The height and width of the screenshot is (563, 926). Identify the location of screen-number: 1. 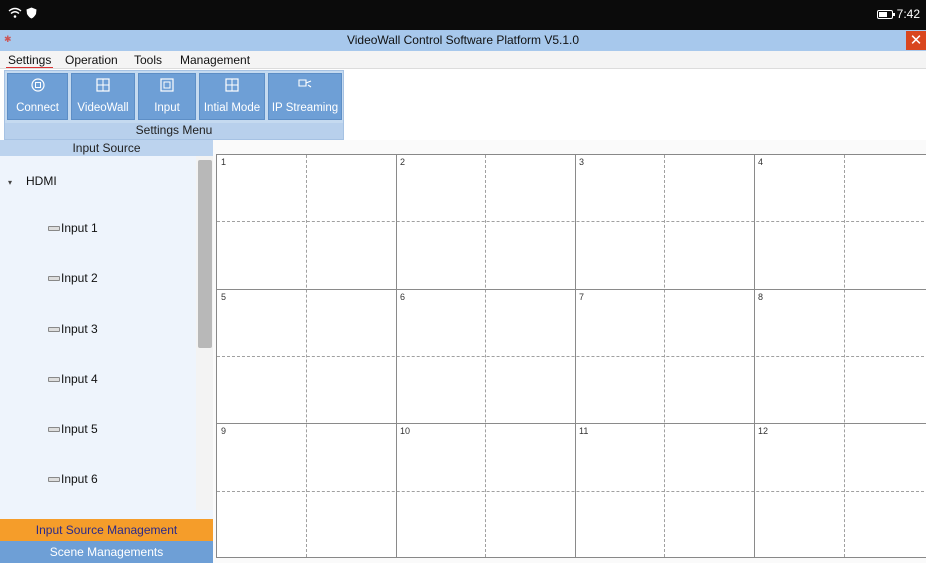
(224, 162).